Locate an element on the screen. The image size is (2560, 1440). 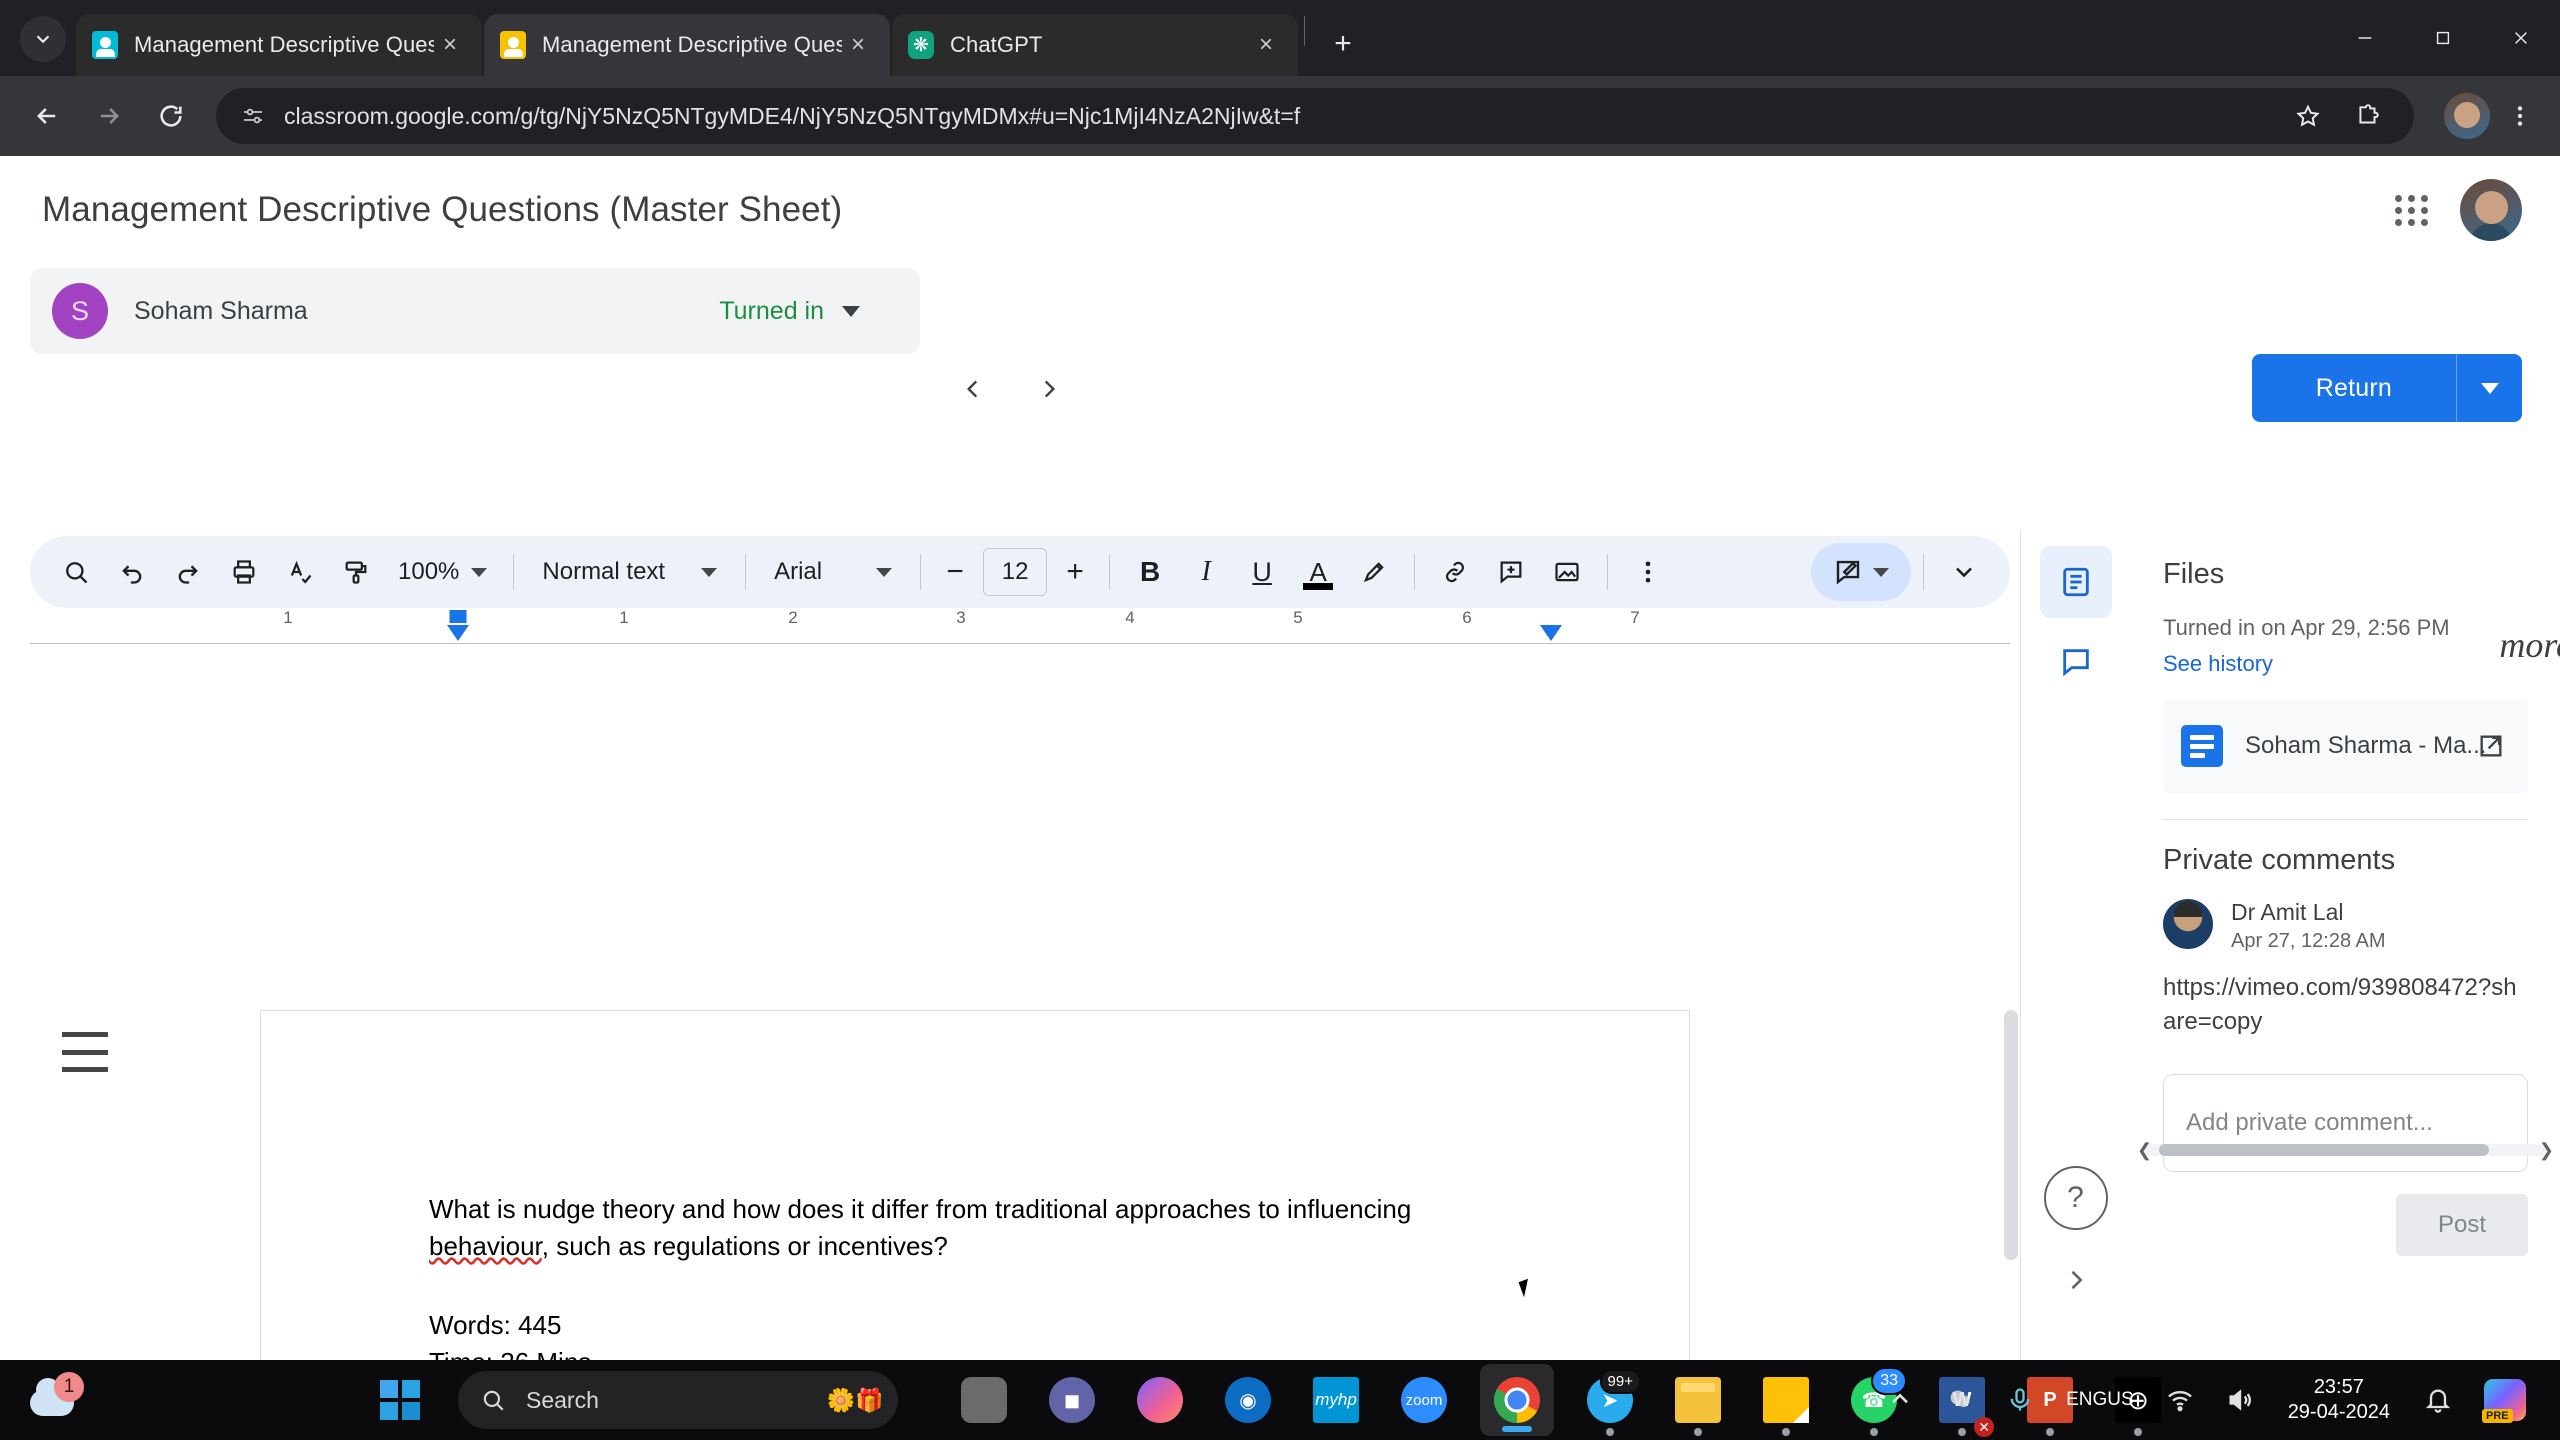
return-button: Return is located at coordinates (2353, 388).